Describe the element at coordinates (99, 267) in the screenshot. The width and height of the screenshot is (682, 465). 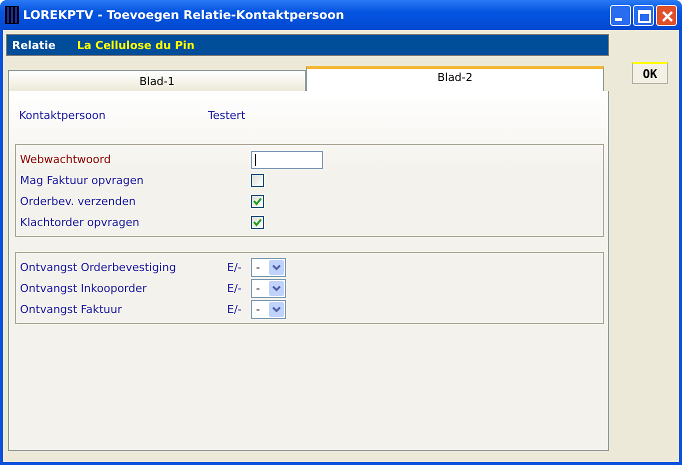
I see `field-label: Ontvangst Orderbevestiging` at that location.